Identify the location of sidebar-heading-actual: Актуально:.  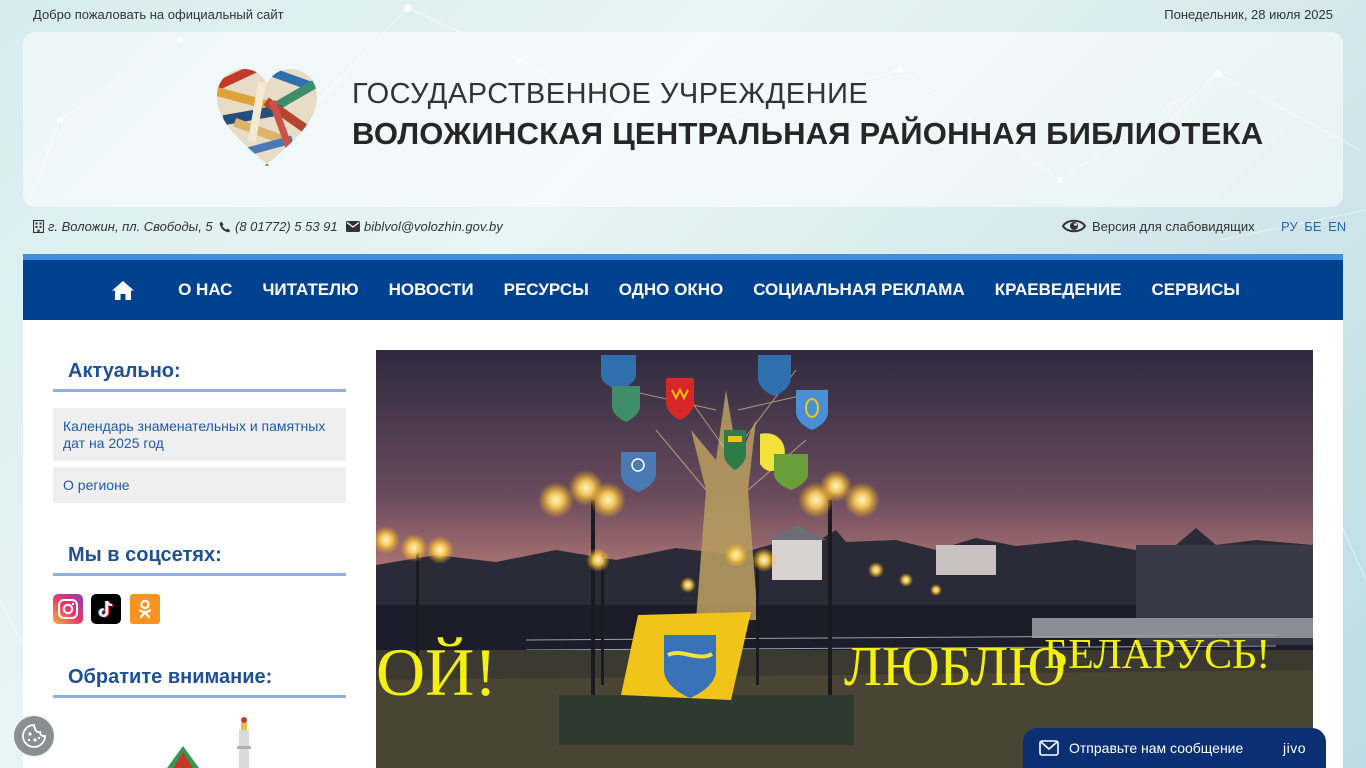
(124, 371).